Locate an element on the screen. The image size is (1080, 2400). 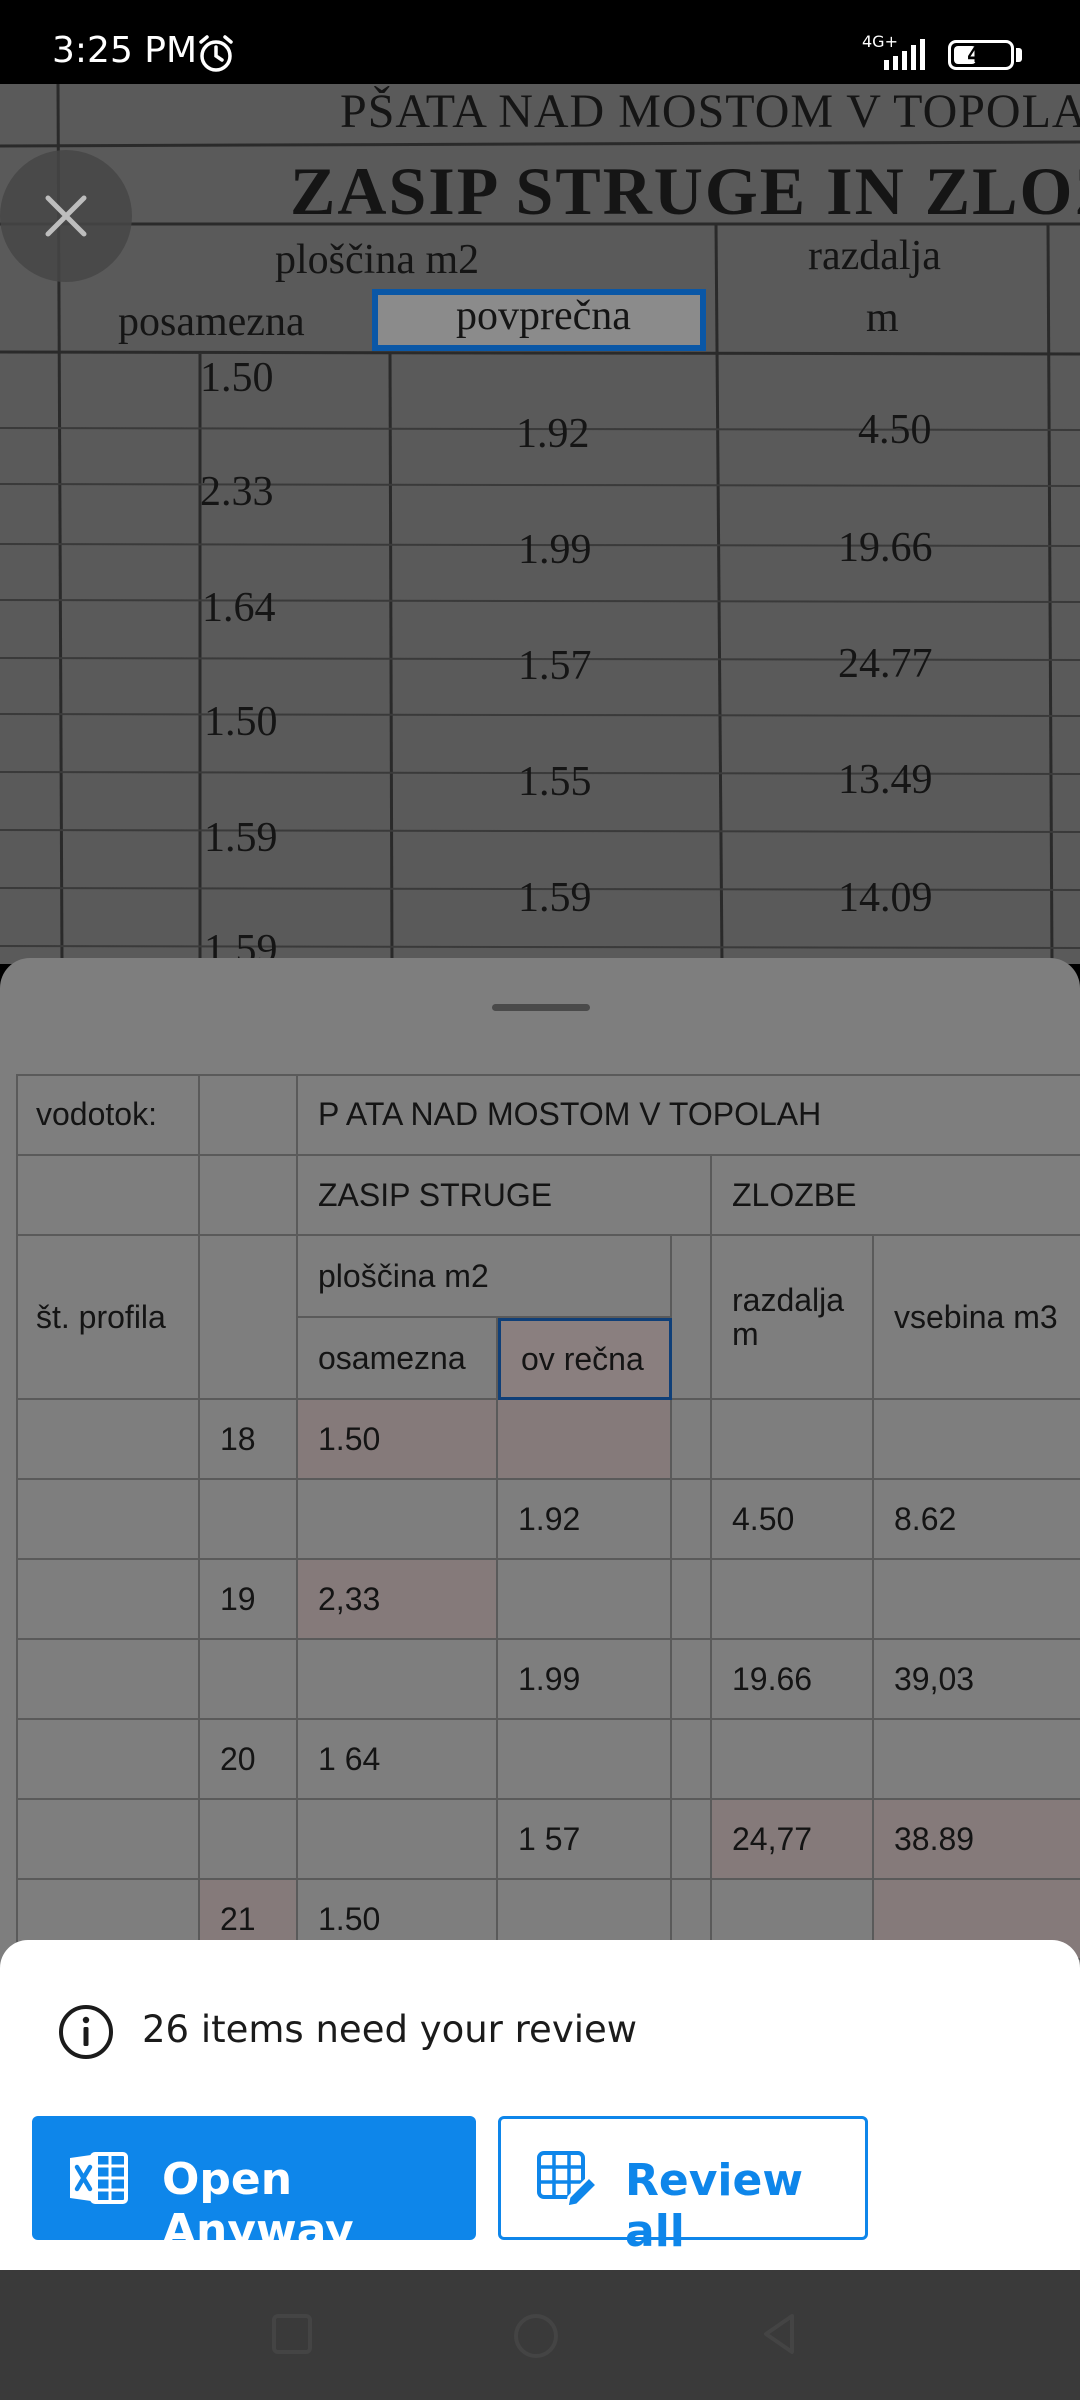
cell-razdalja-value: 4.50 is located at coordinates (793, 1520).